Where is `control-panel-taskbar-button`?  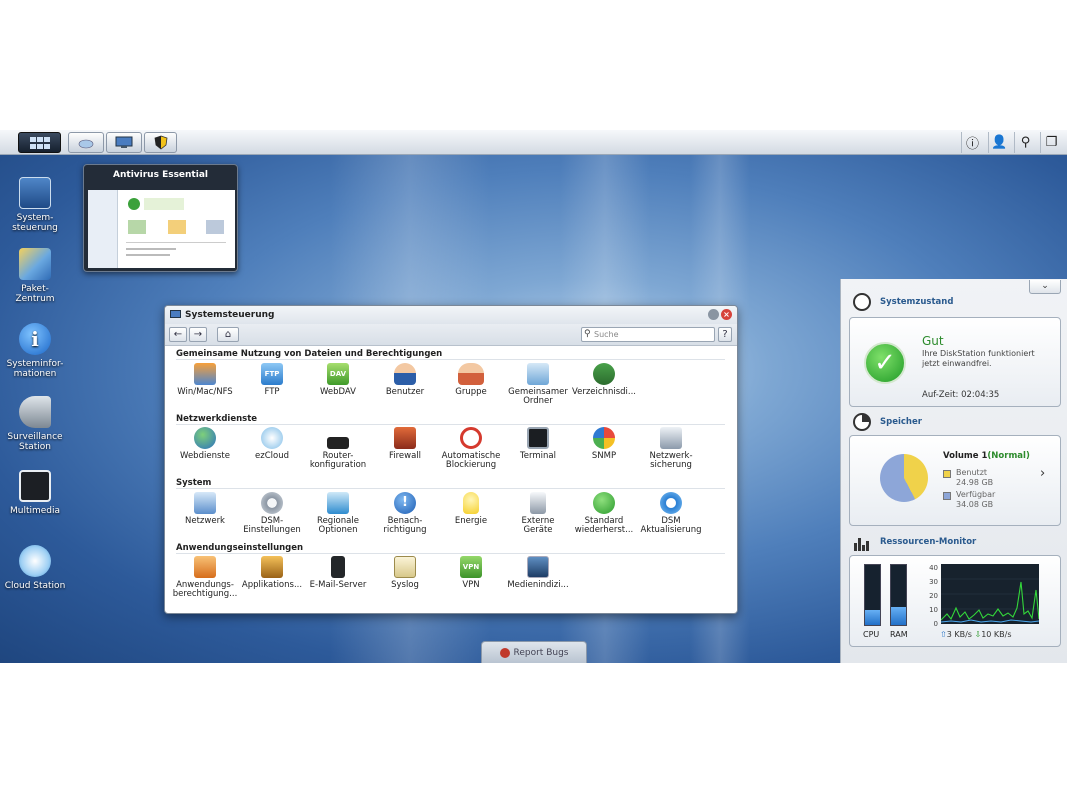 control-panel-taskbar-button is located at coordinates (124, 142).